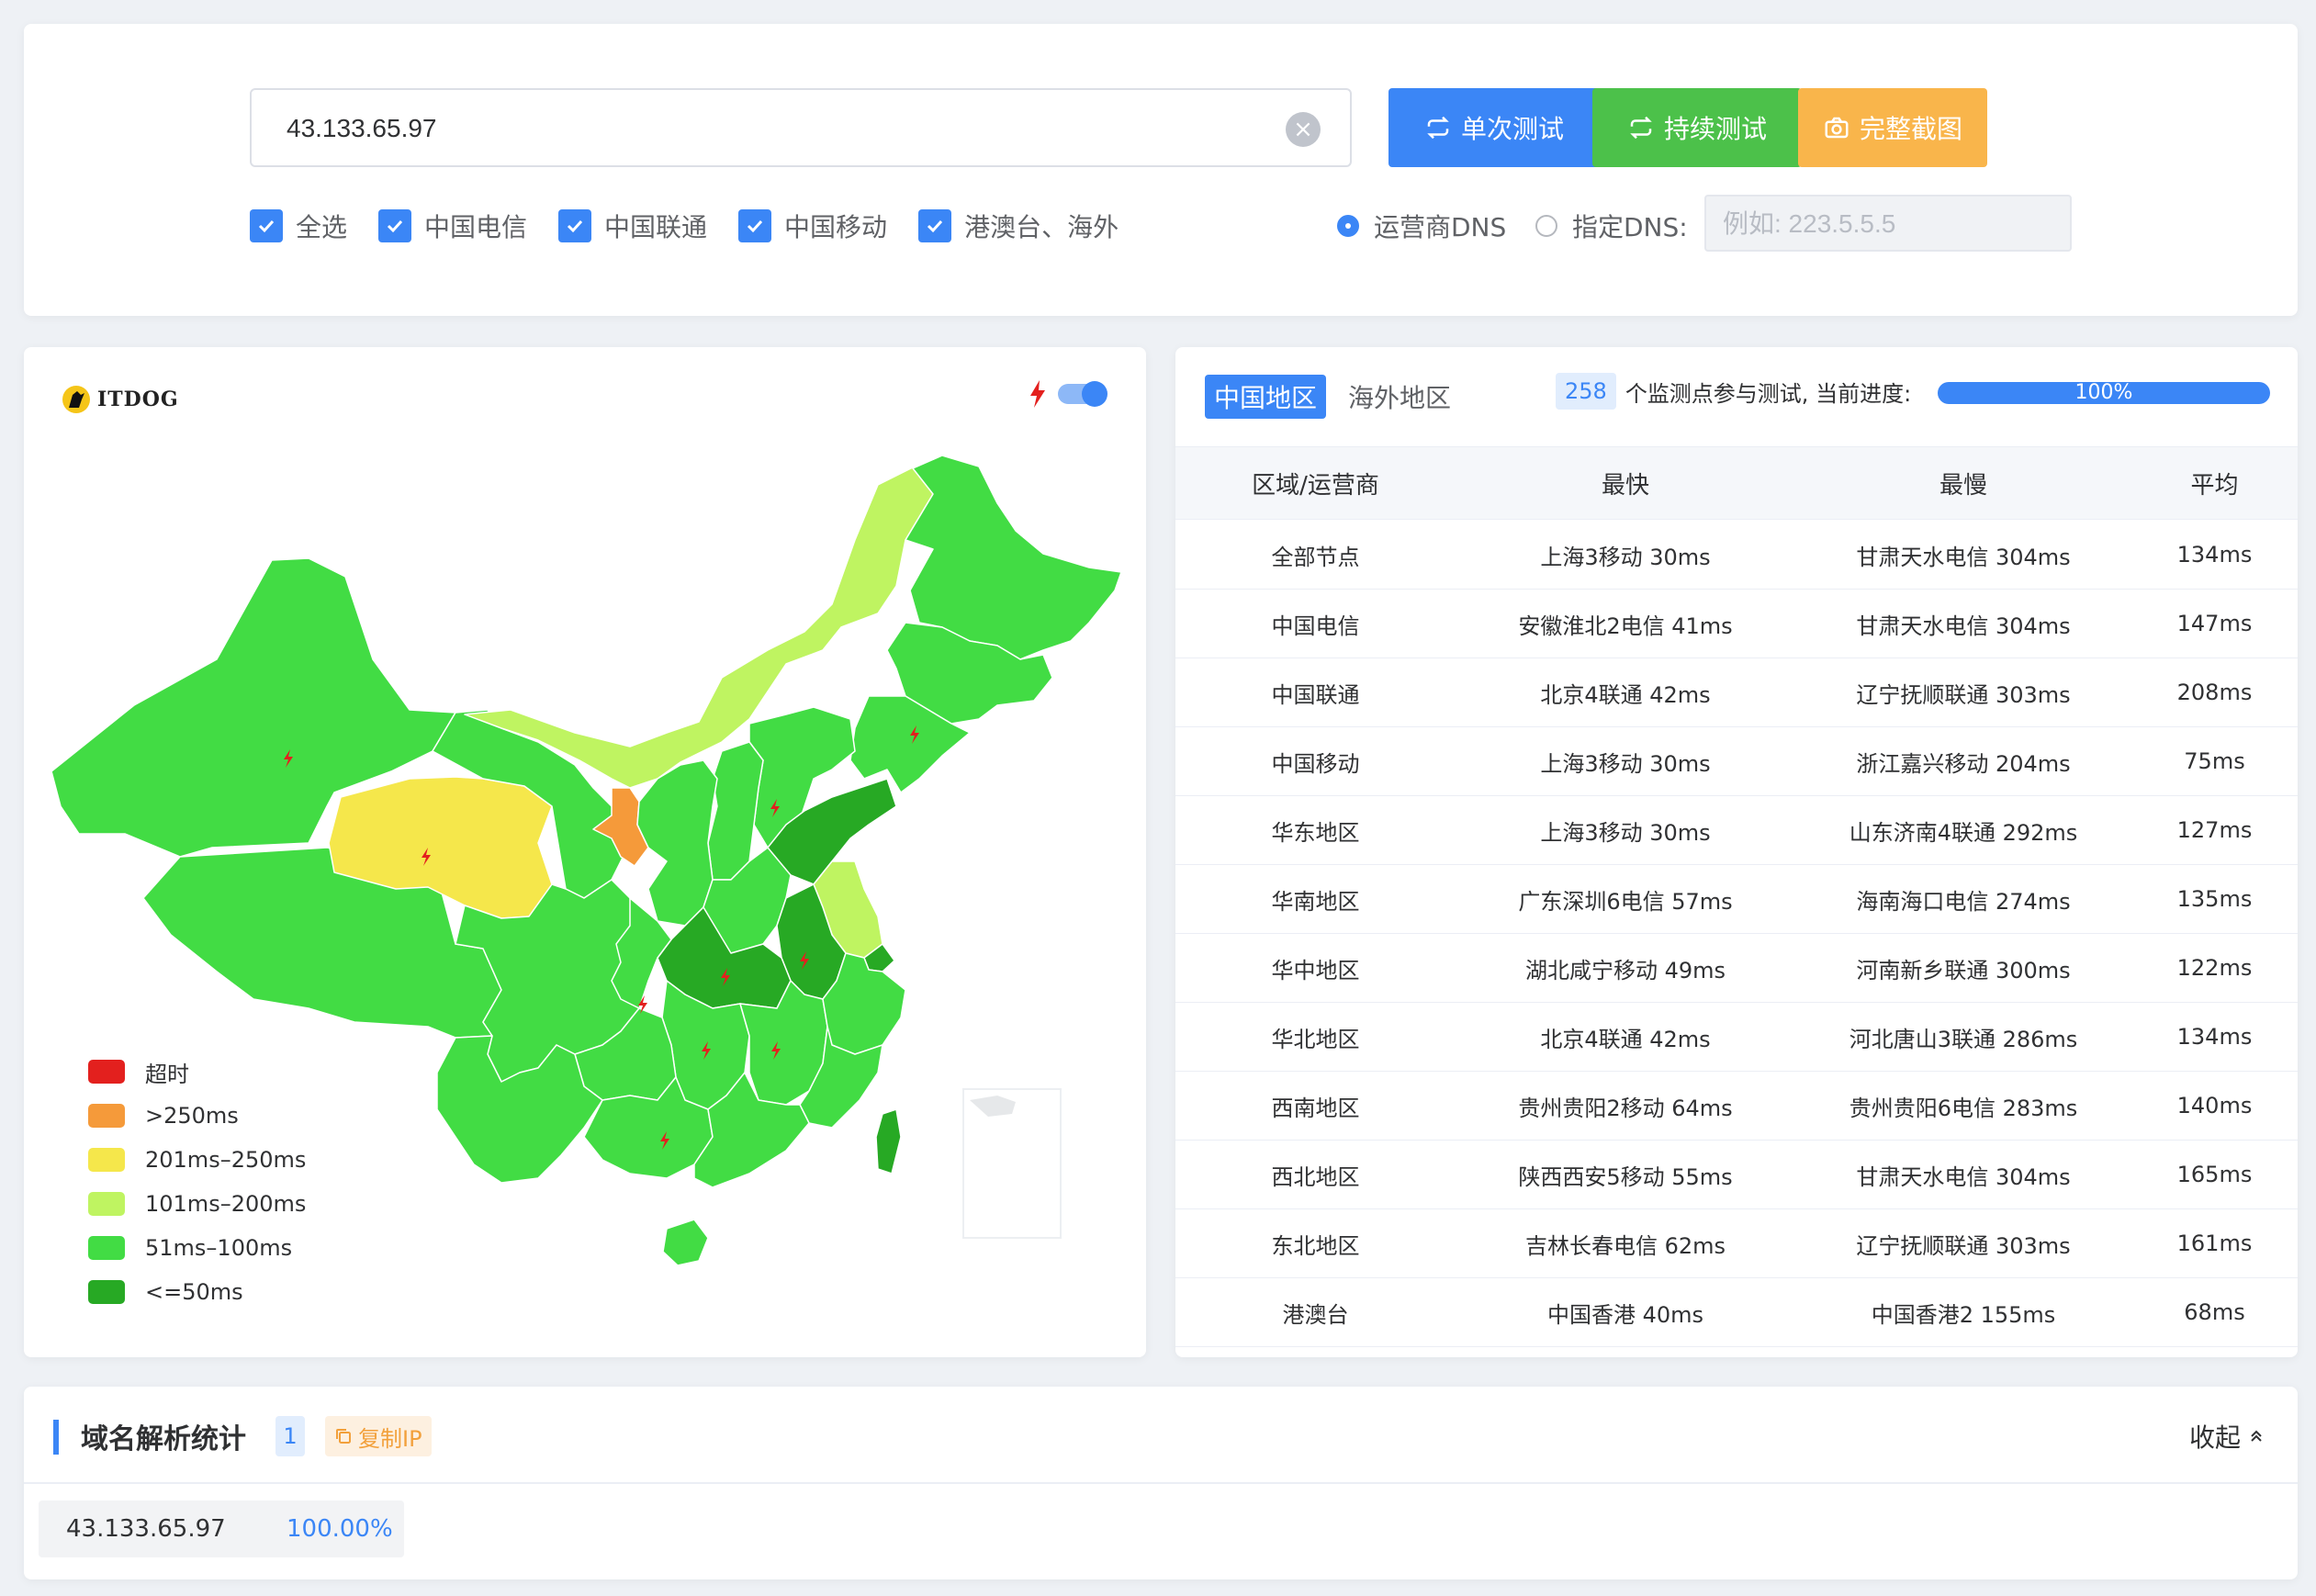 The width and height of the screenshot is (2316, 1596). What do you see at coordinates (2214, 761) in the screenshot?
I see `cell-average: 75ms` at bounding box center [2214, 761].